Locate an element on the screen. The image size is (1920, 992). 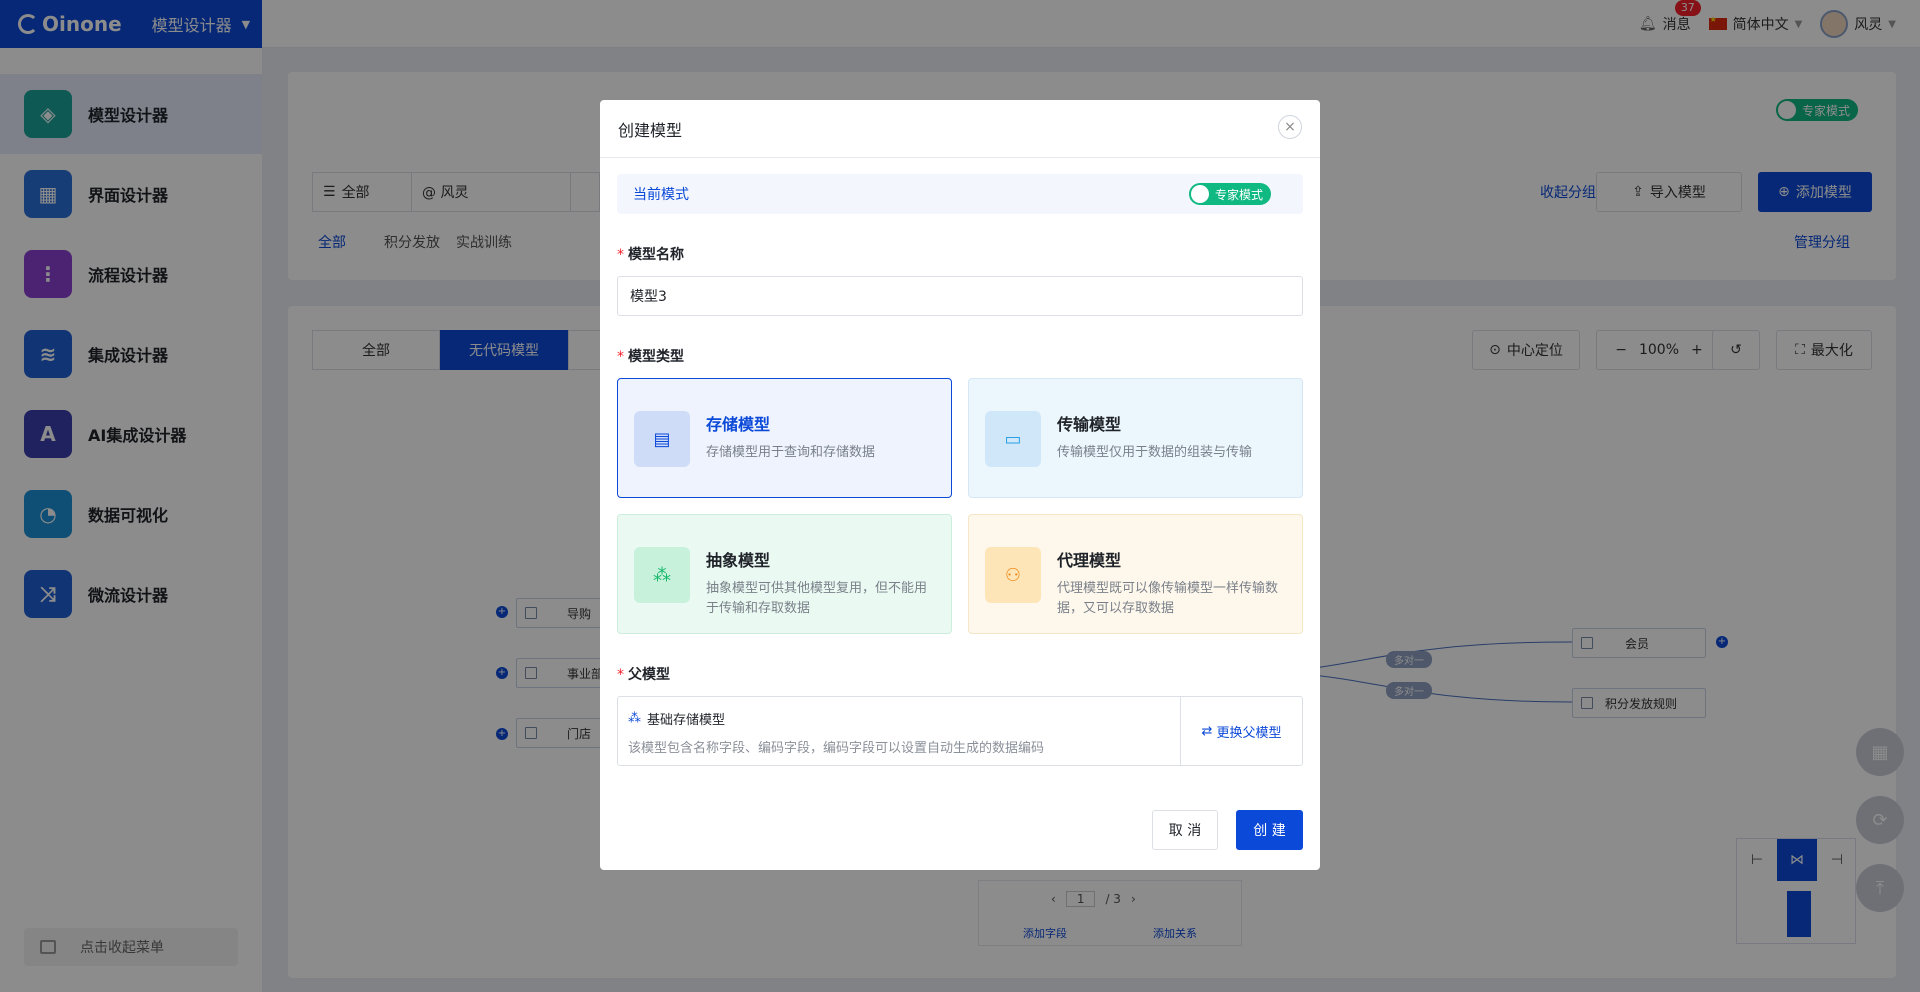
expert-mode-toggle: 专家模式 is located at coordinates (1230, 194).